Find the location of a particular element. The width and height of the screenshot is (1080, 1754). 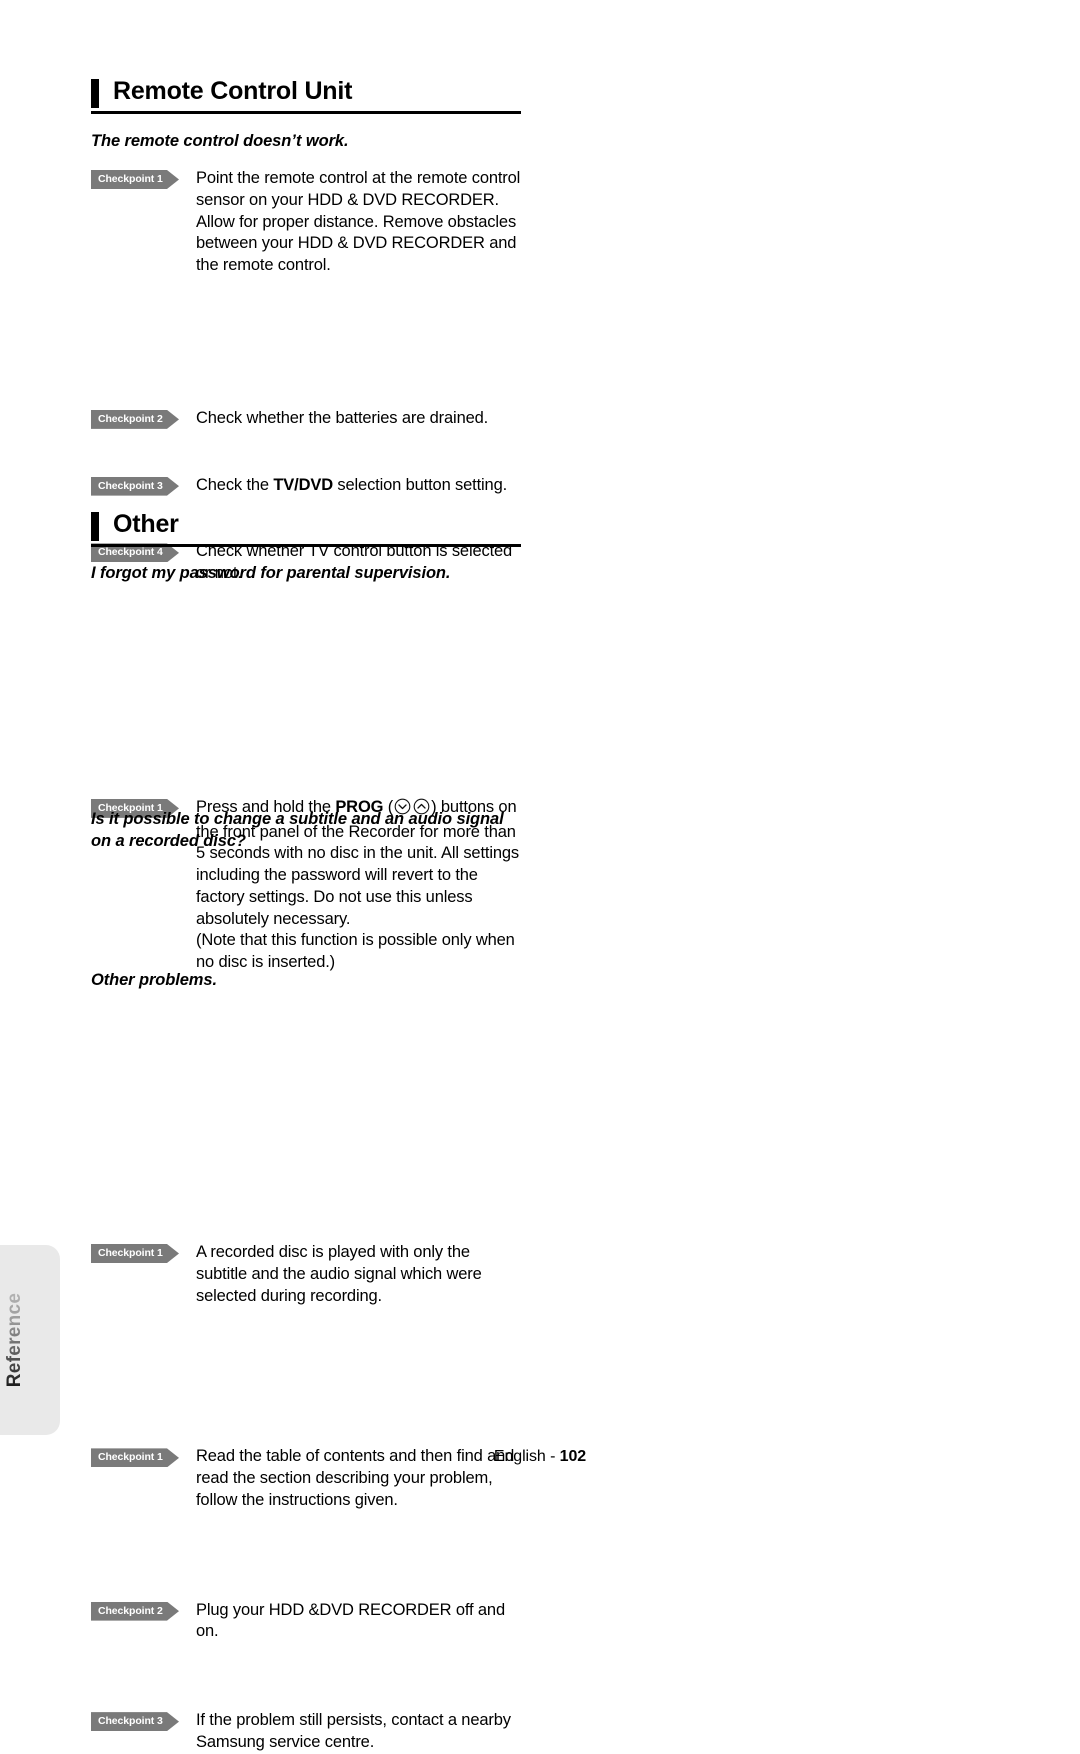

question-title: Other problems. is located at coordinates (154, 980).